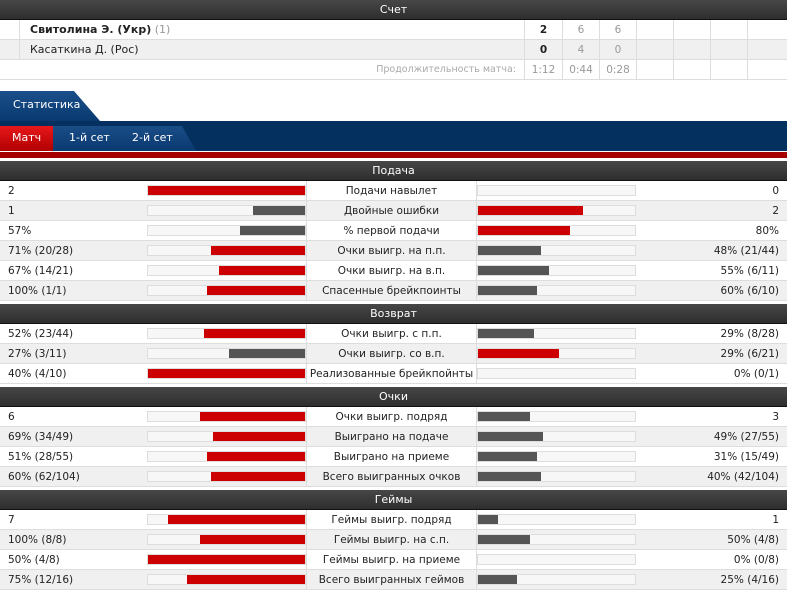 The image size is (787, 590). Describe the element at coordinates (393, 50) in the screenshot. I see `player-row: Касаткина Д. (Рос) 0 4 0` at that location.